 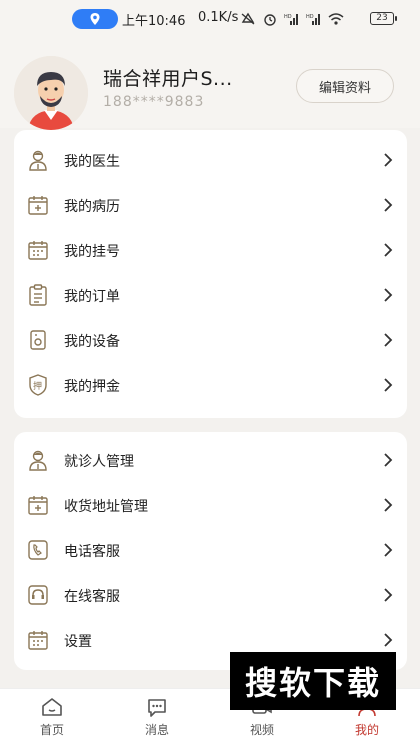 I want to click on menu-item-label: 我的病历, so click(x=92, y=207).